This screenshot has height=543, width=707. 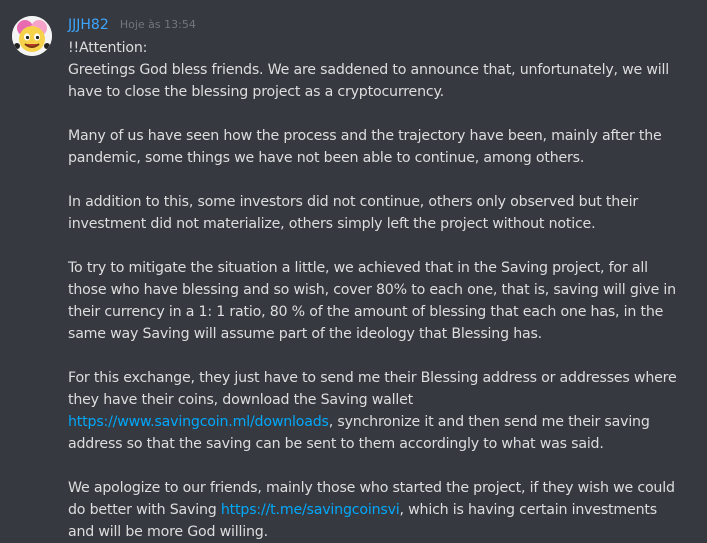 What do you see at coordinates (310, 510) in the screenshot?
I see `telegram-link: https://t.me/savingcoinsvi` at bounding box center [310, 510].